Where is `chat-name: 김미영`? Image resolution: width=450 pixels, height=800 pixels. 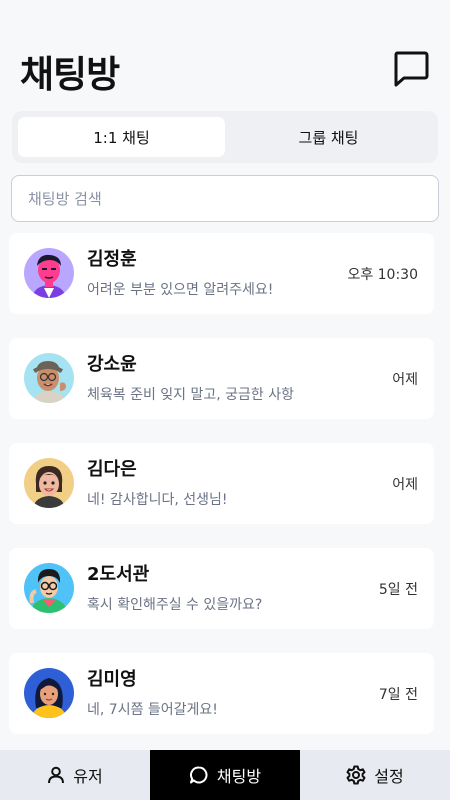
chat-name: 김미영 is located at coordinates (112, 679).